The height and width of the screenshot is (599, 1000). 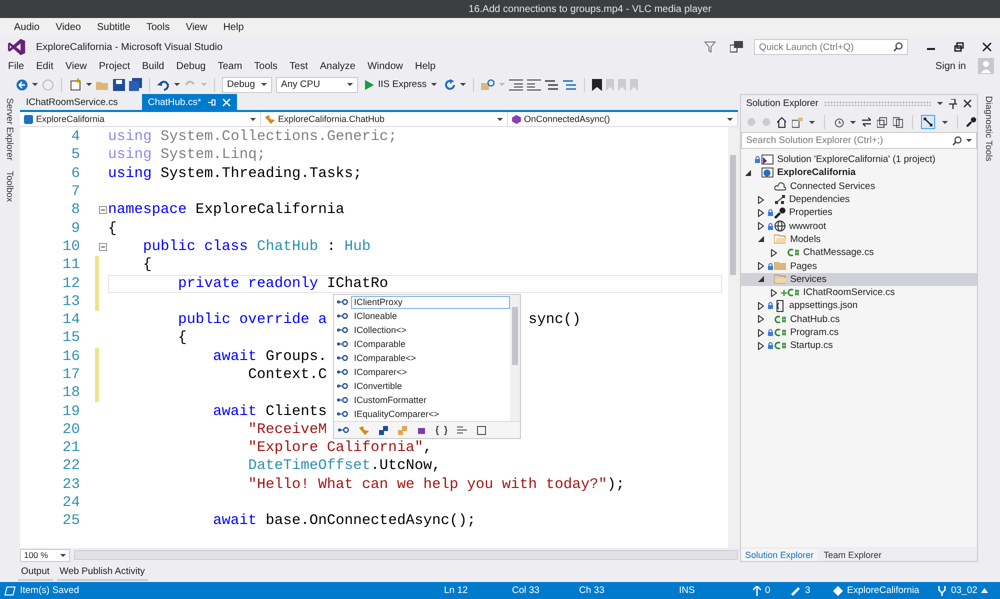 What do you see at coordinates (779, 555) in the screenshot?
I see `panel-tab: Solution Explorer` at bounding box center [779, 555].